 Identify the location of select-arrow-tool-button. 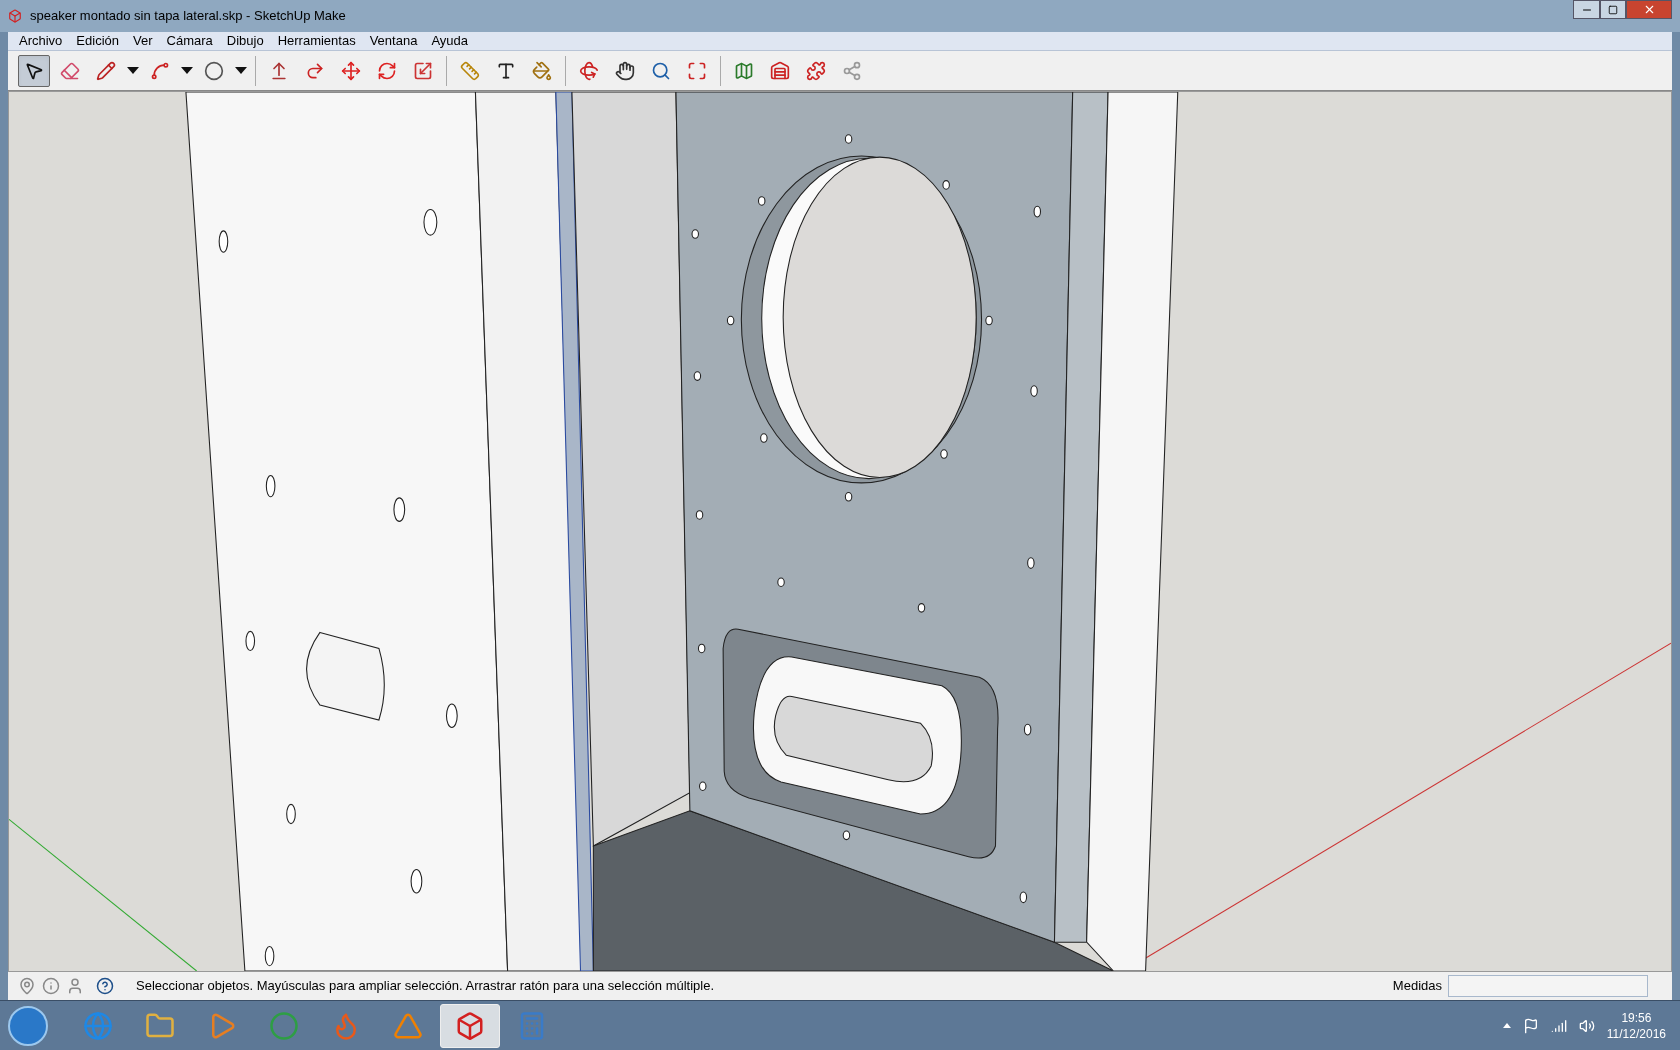
(34, 70).